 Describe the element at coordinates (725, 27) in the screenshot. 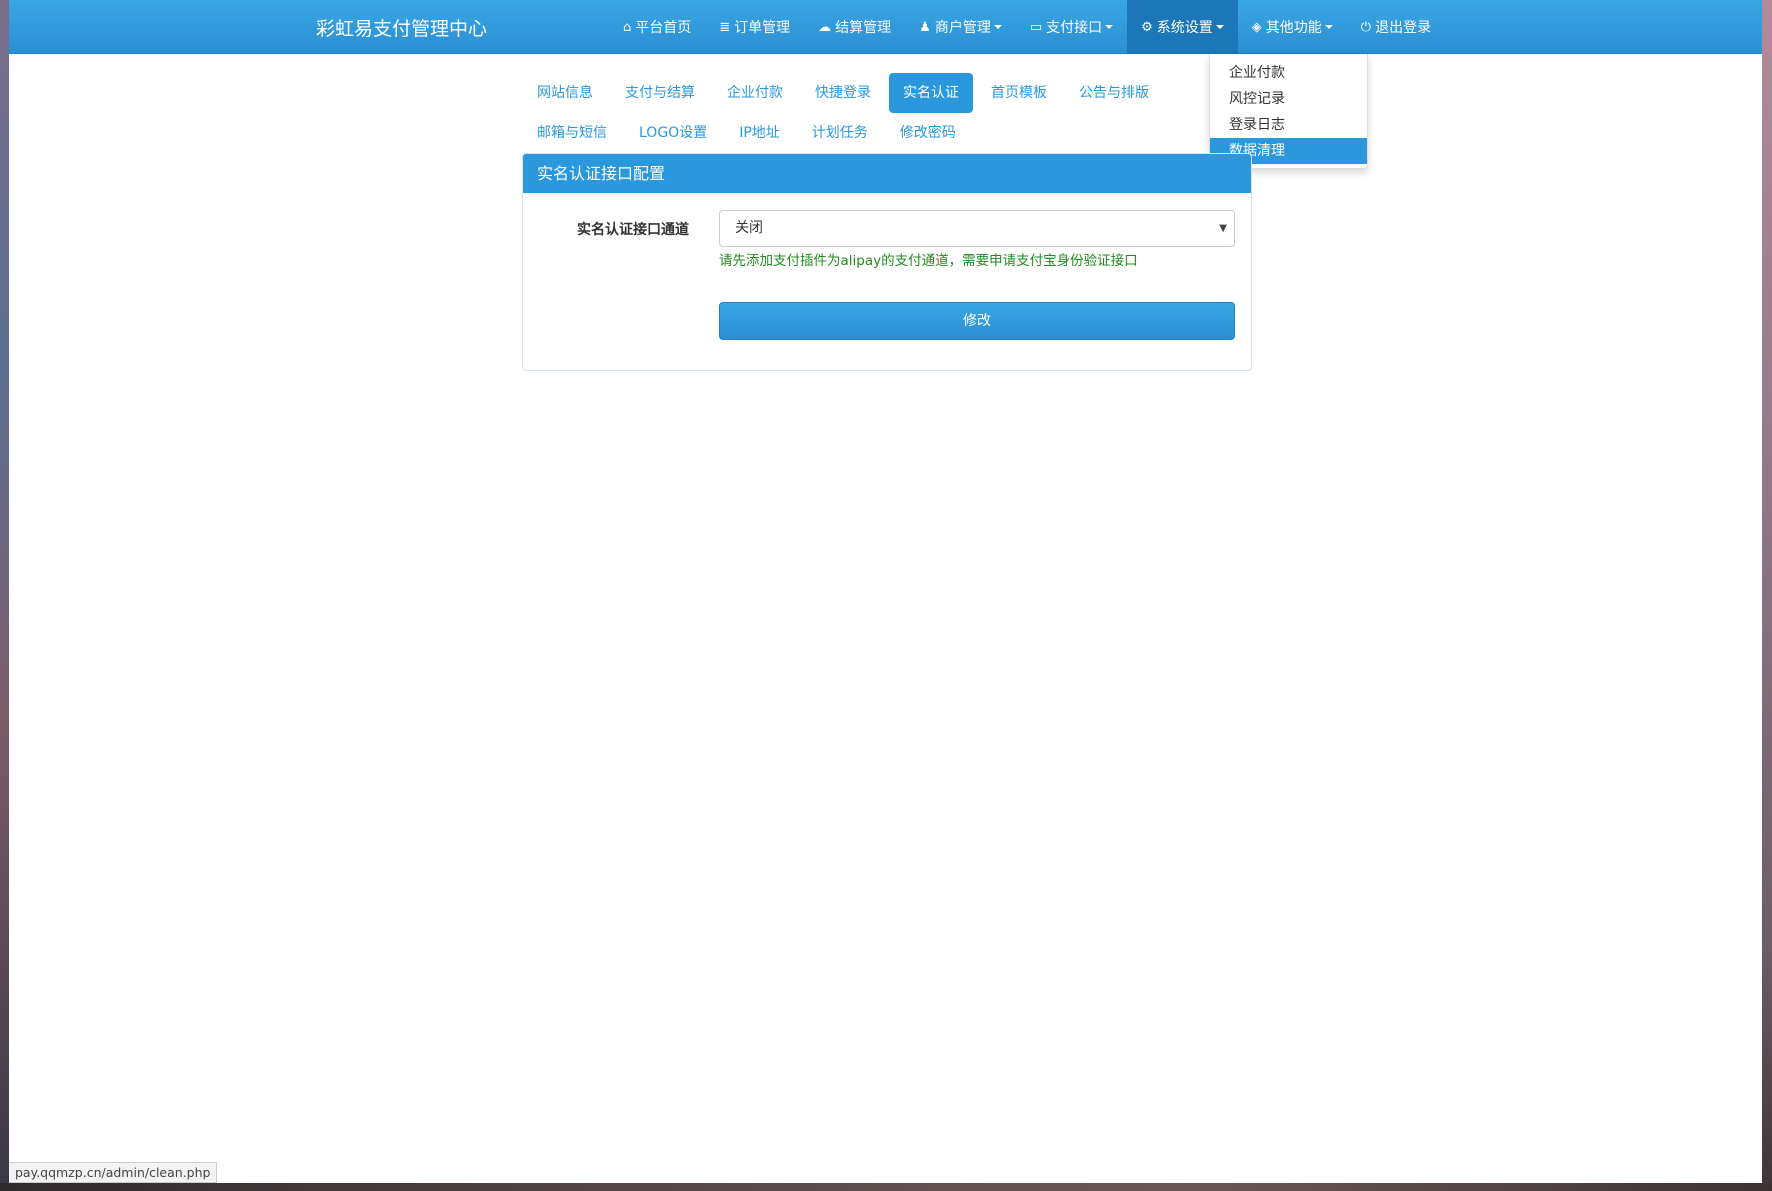

I see `list-icon: ≣` at that location.